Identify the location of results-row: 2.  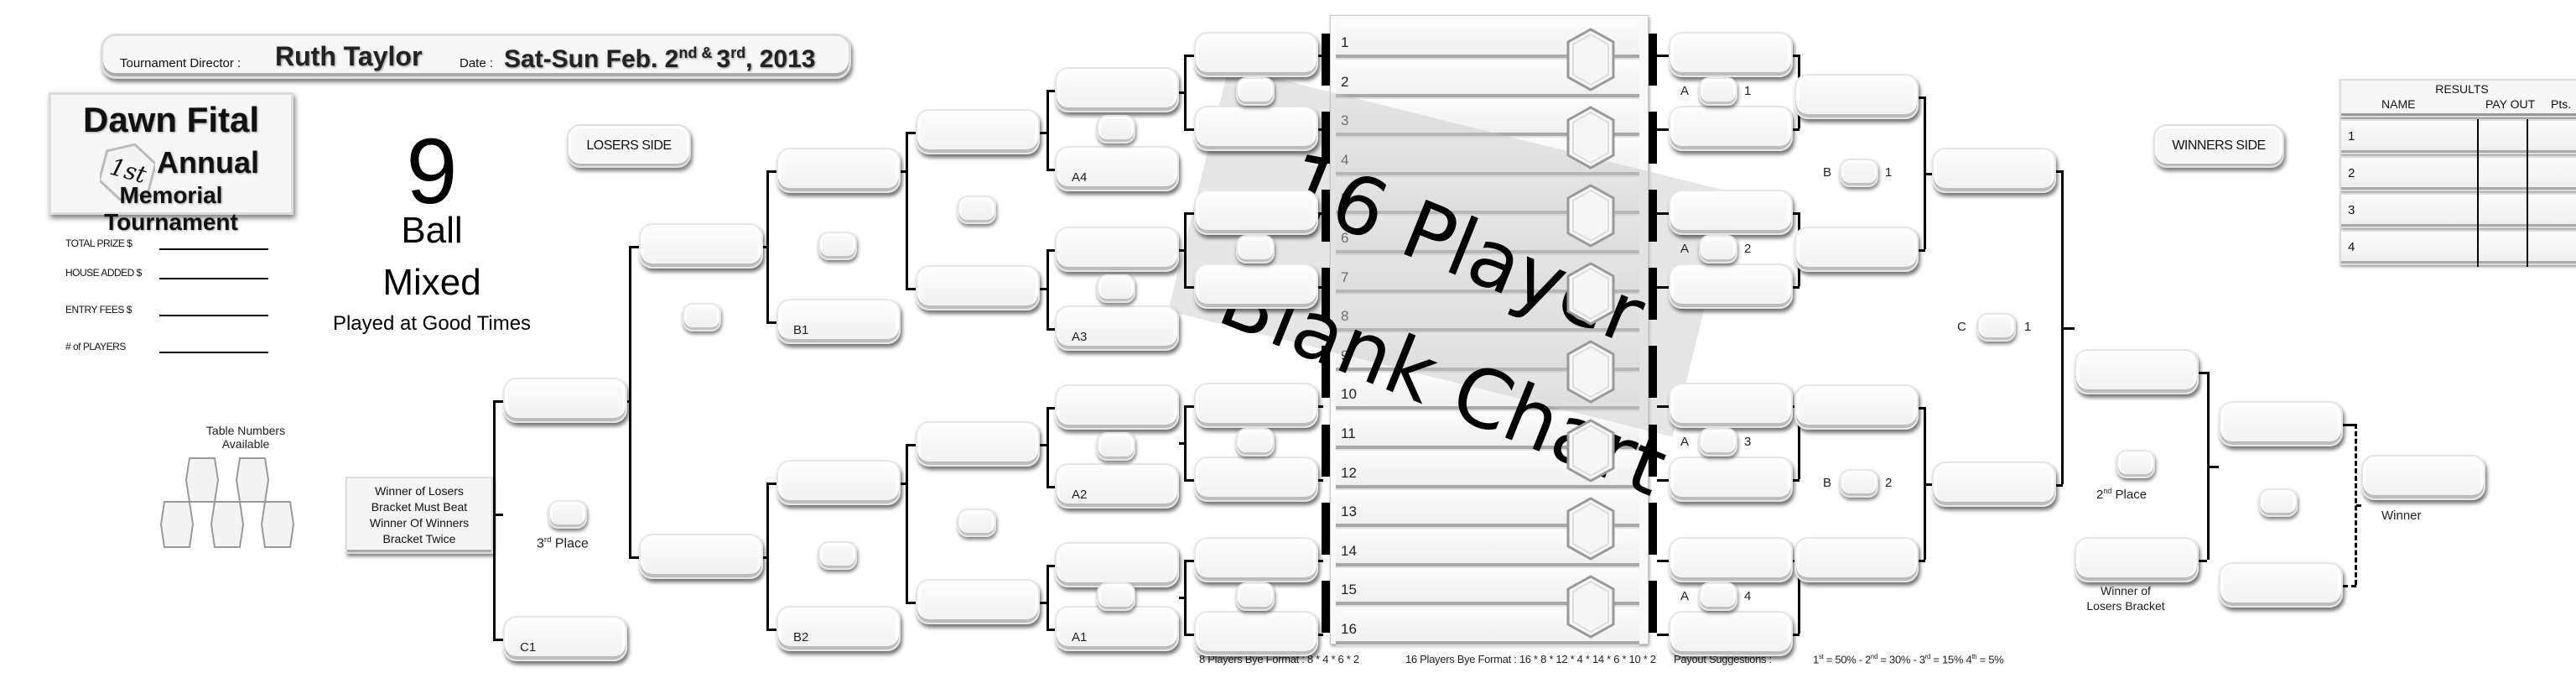
(2458, 173).